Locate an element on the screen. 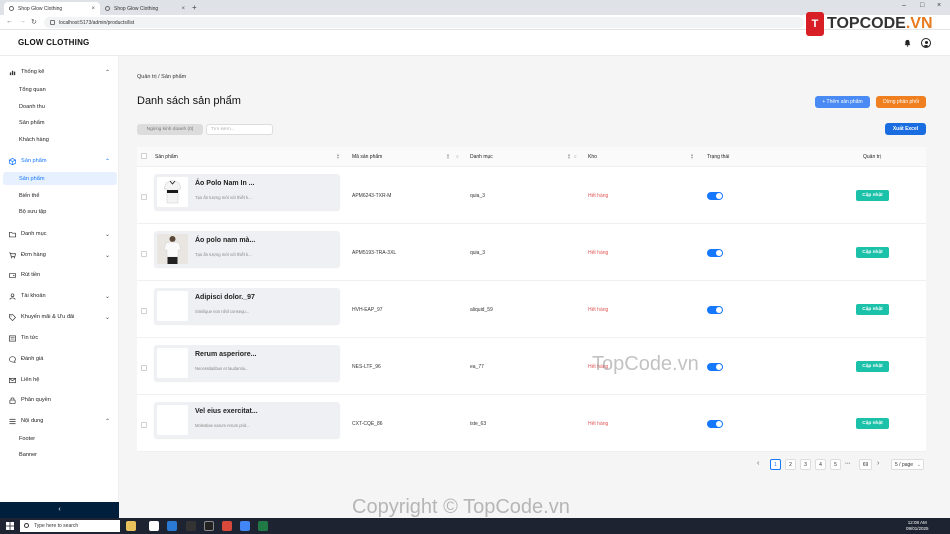 The width and height of the screenshot is (950, 534). sidebar-item-lien-he: Liên hệ is located at coordinates (59, 380).